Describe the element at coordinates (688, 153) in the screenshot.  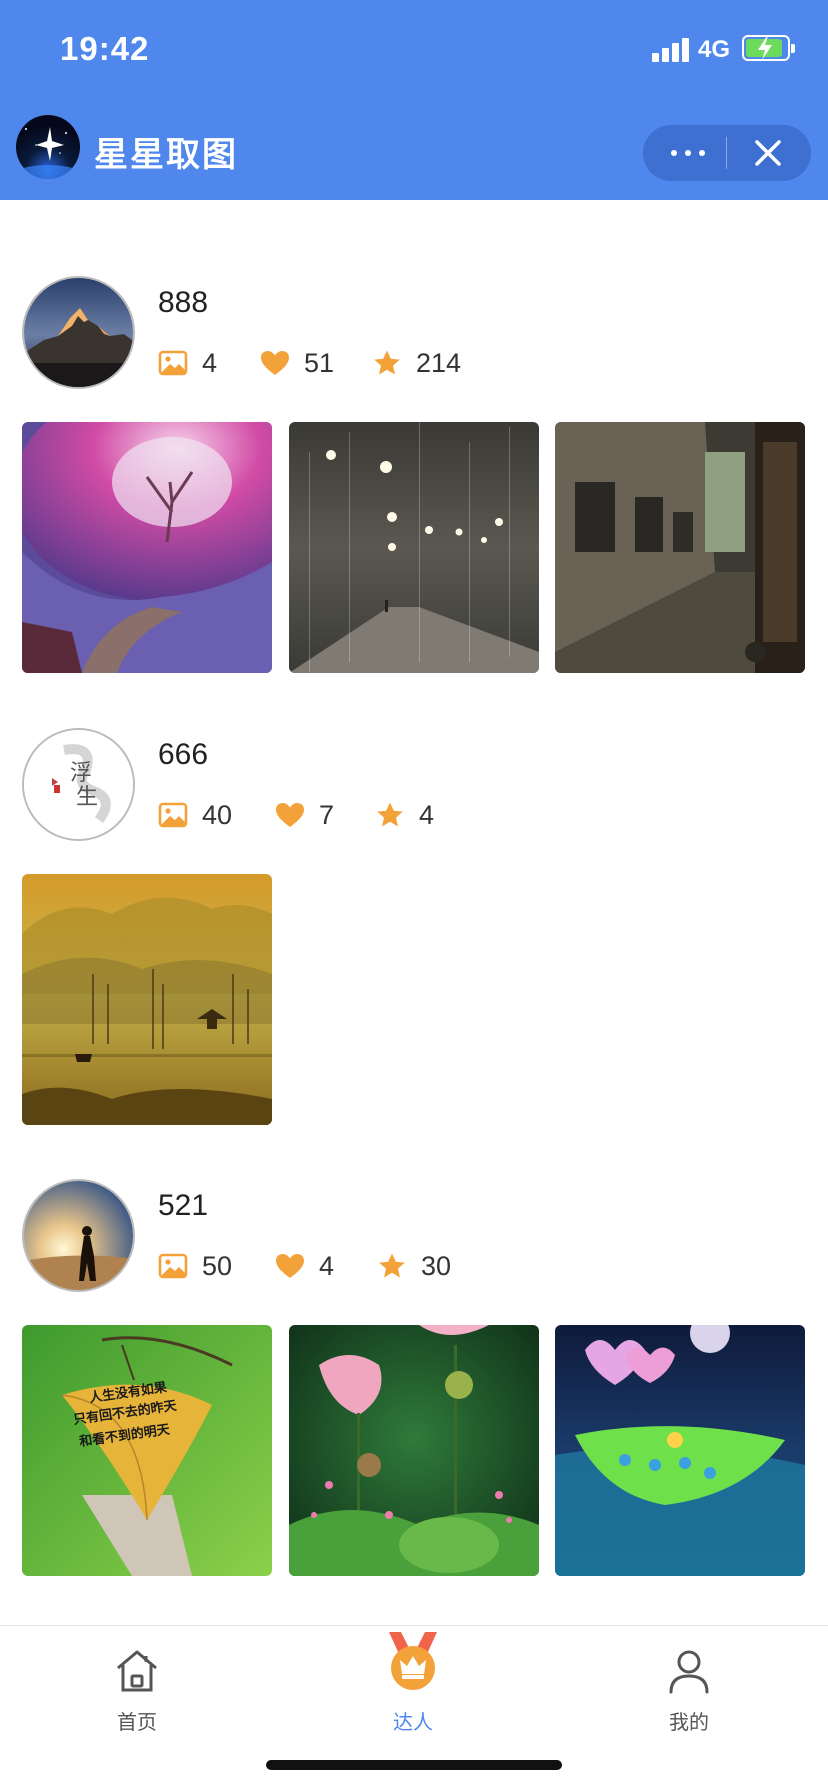
I see `more-button` at that location.